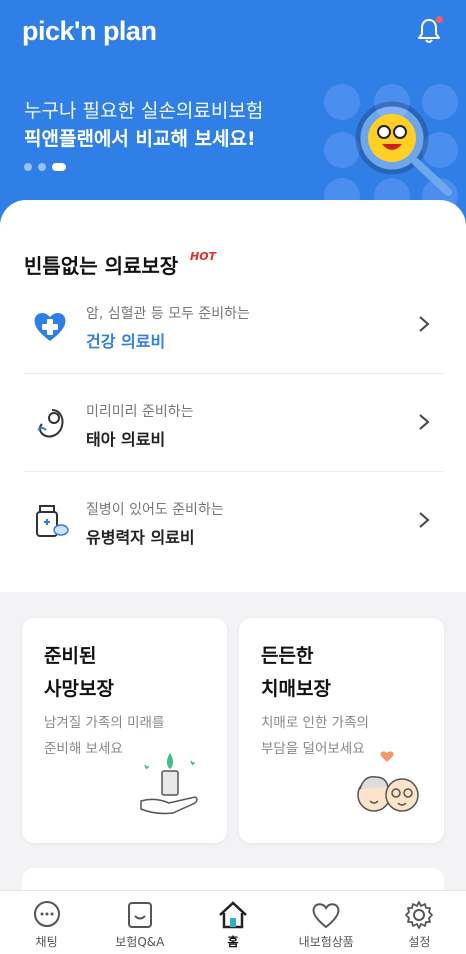 The height and width of the screenshot is (954, 466). Describe the element at coordinates (139, 915) in the screenshot. I see `qna-icon` at that location.